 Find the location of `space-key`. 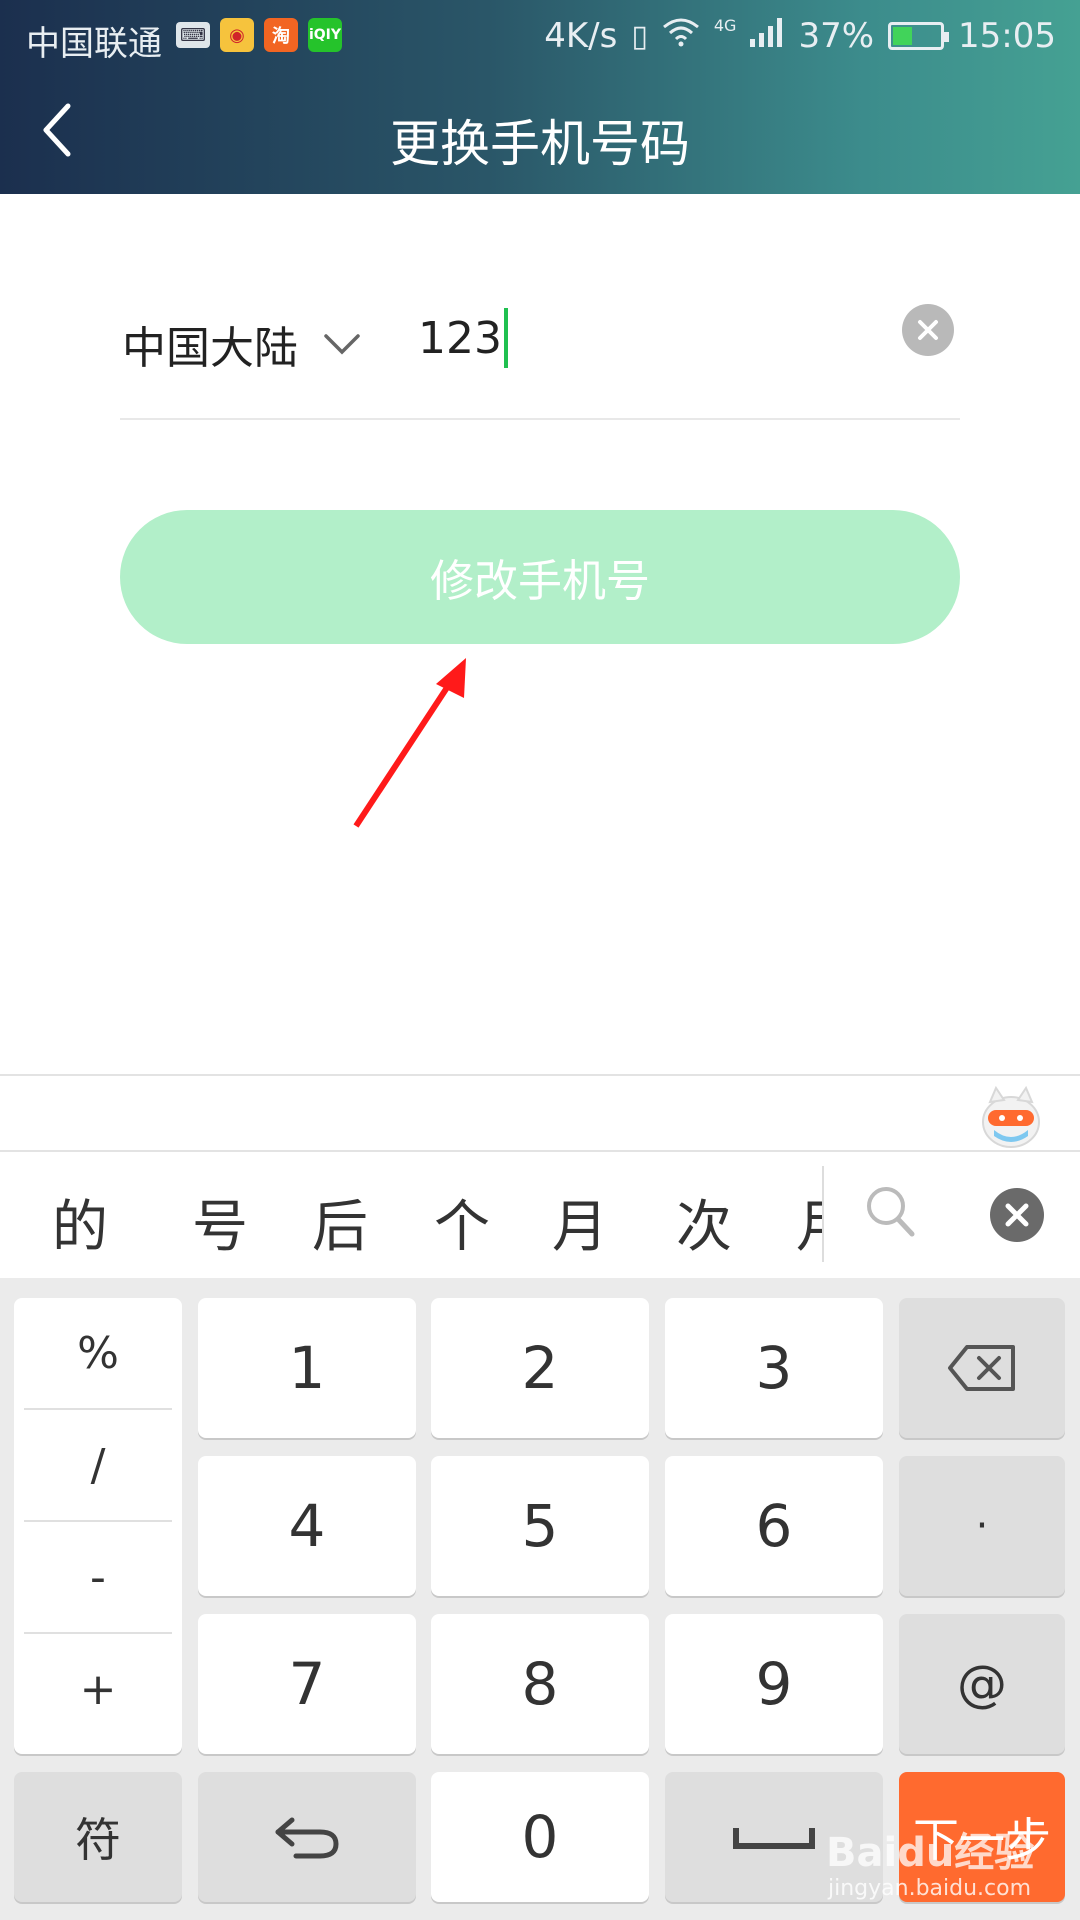

space-key is located at coordinates (774, 1837).